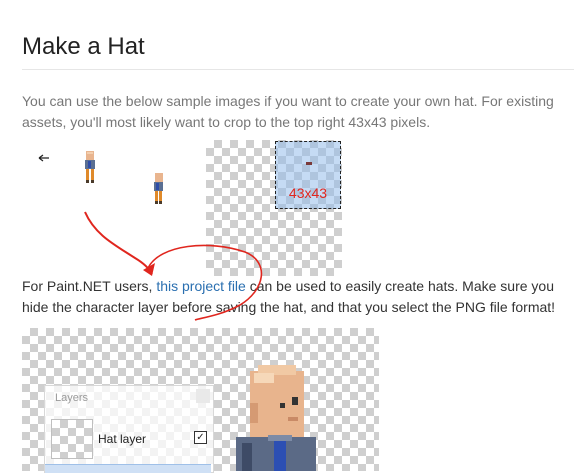 This screenshot has height=473, width=574. Describe the element at coordinates (308, 193) in the screenshot. I see `crop-size-label: 43x43` at that location.